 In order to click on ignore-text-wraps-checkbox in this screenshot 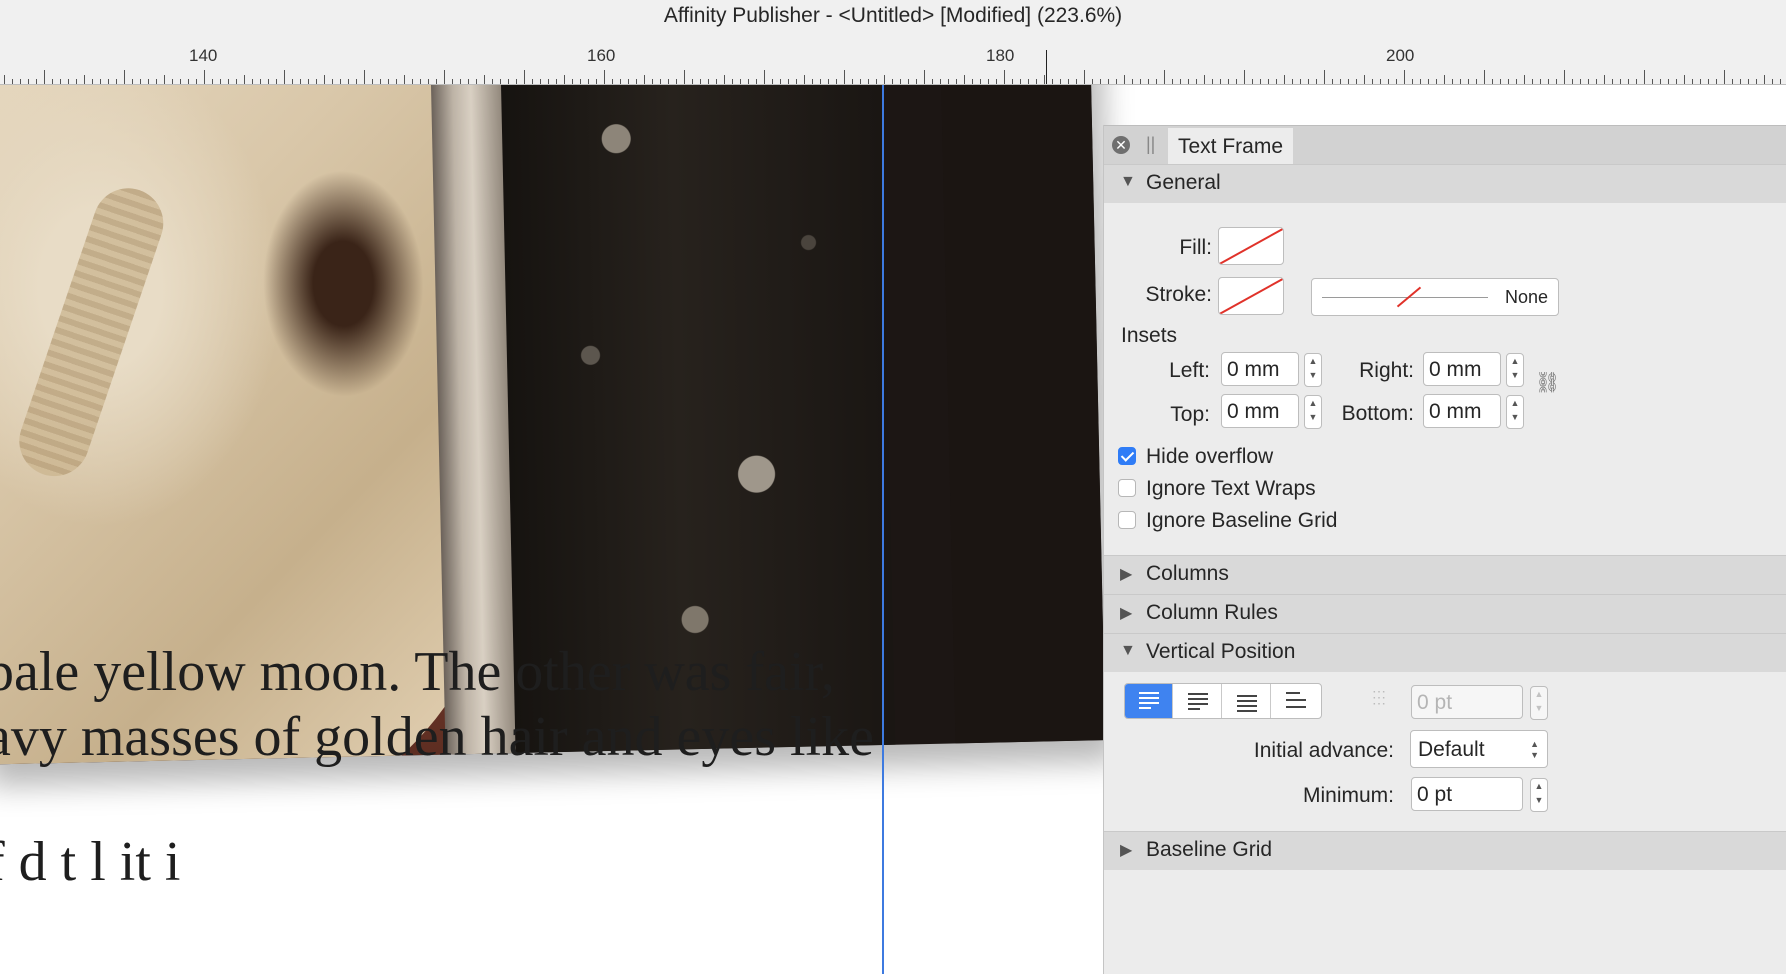, I will do `click(1127, 488)`.